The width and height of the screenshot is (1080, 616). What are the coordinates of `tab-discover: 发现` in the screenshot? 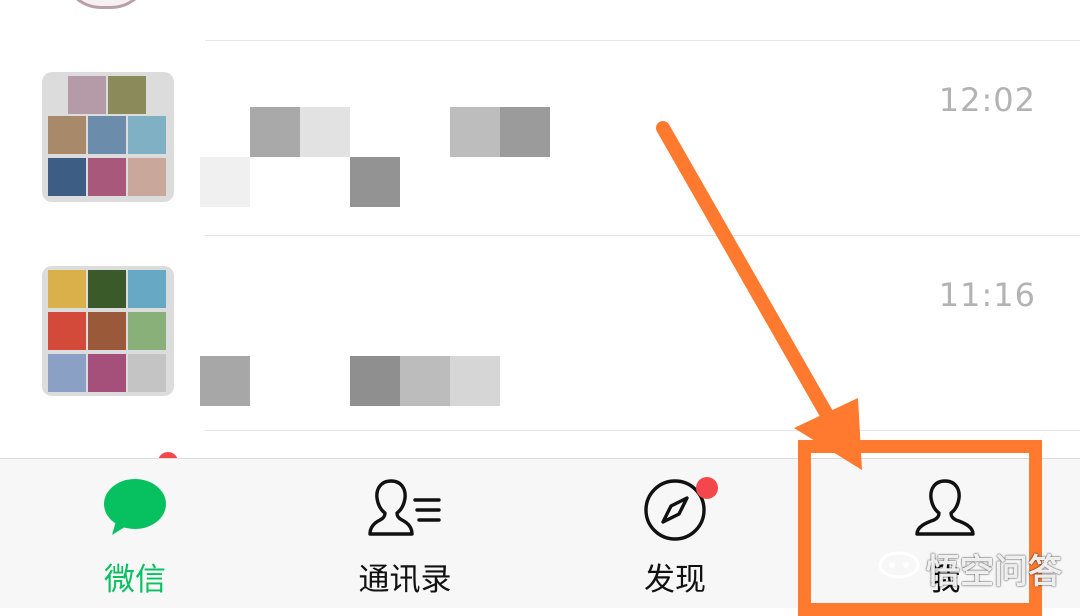 It's located at (675, 533).